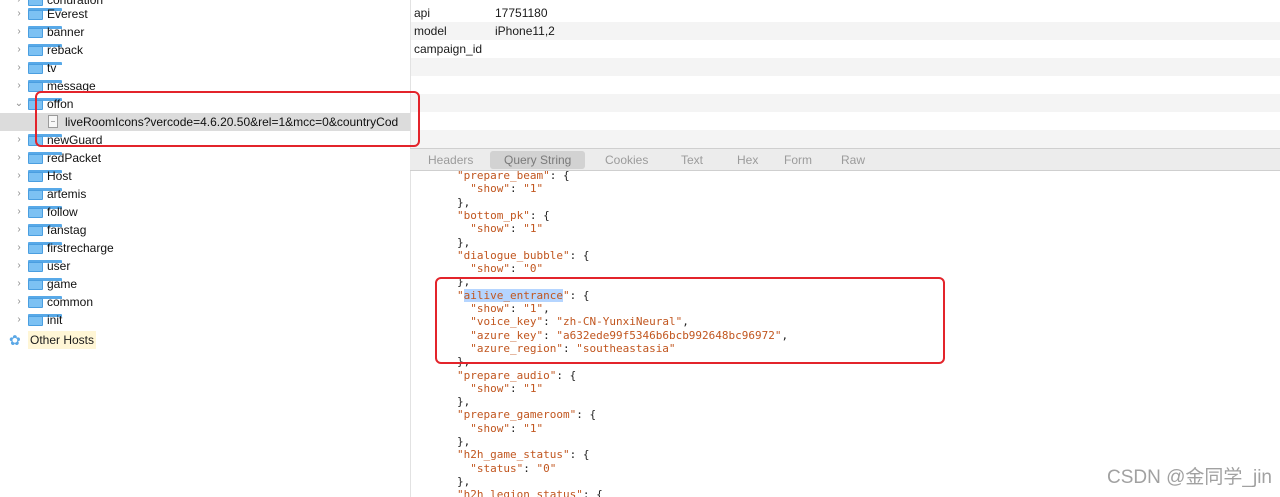 This screenshot has width=1280, height=497. Describe the element at coordinates (513, 468) in the screenshot. I see `code-line: "status": "0"` at that location.